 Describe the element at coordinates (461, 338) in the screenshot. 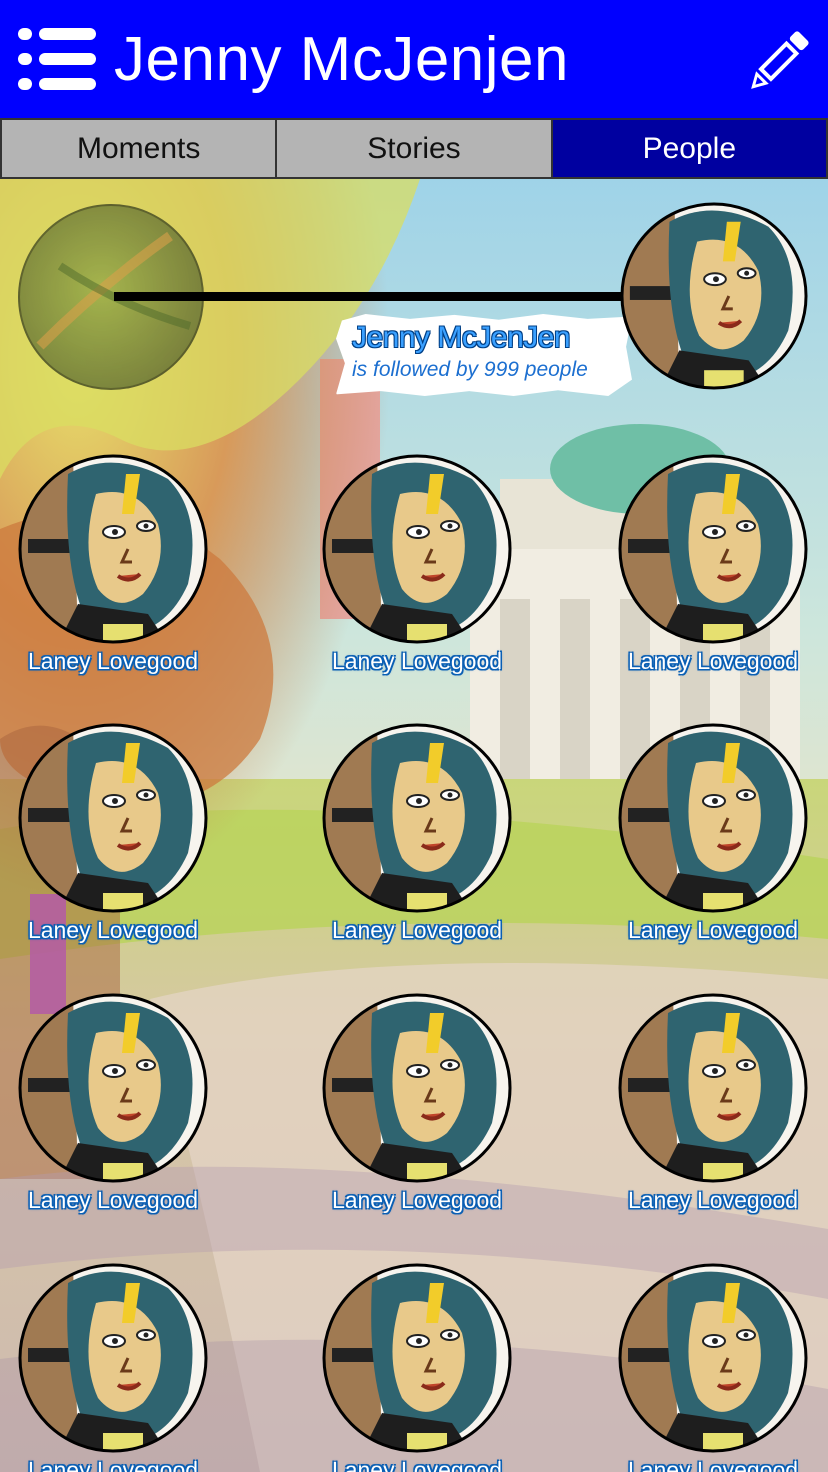

I see `profile-name: Jenny McJenJen` at that location.